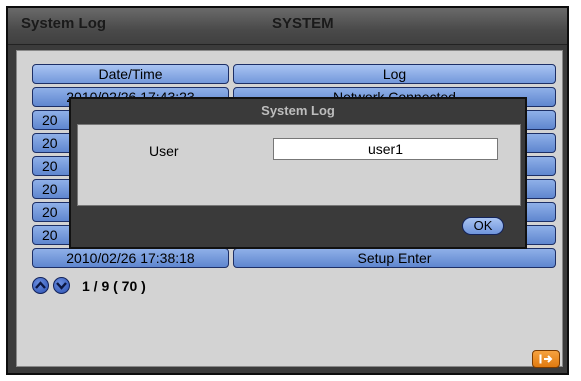  Describe the element at coordinates (130, 258) in the screenshot. I see `table-row-datetime: 2010/02/26 17:38:18` at that location.